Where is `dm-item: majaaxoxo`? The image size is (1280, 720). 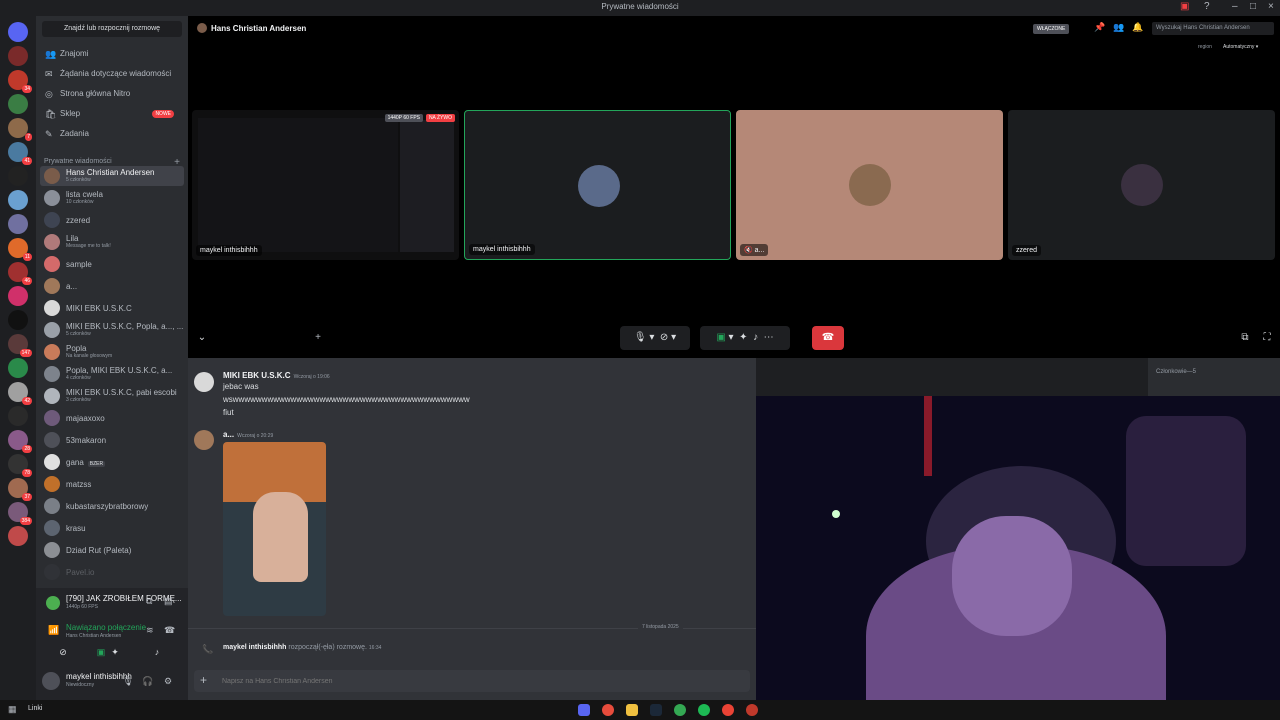 dm-item: majaaxoxo is located at coordinates (112, 418).